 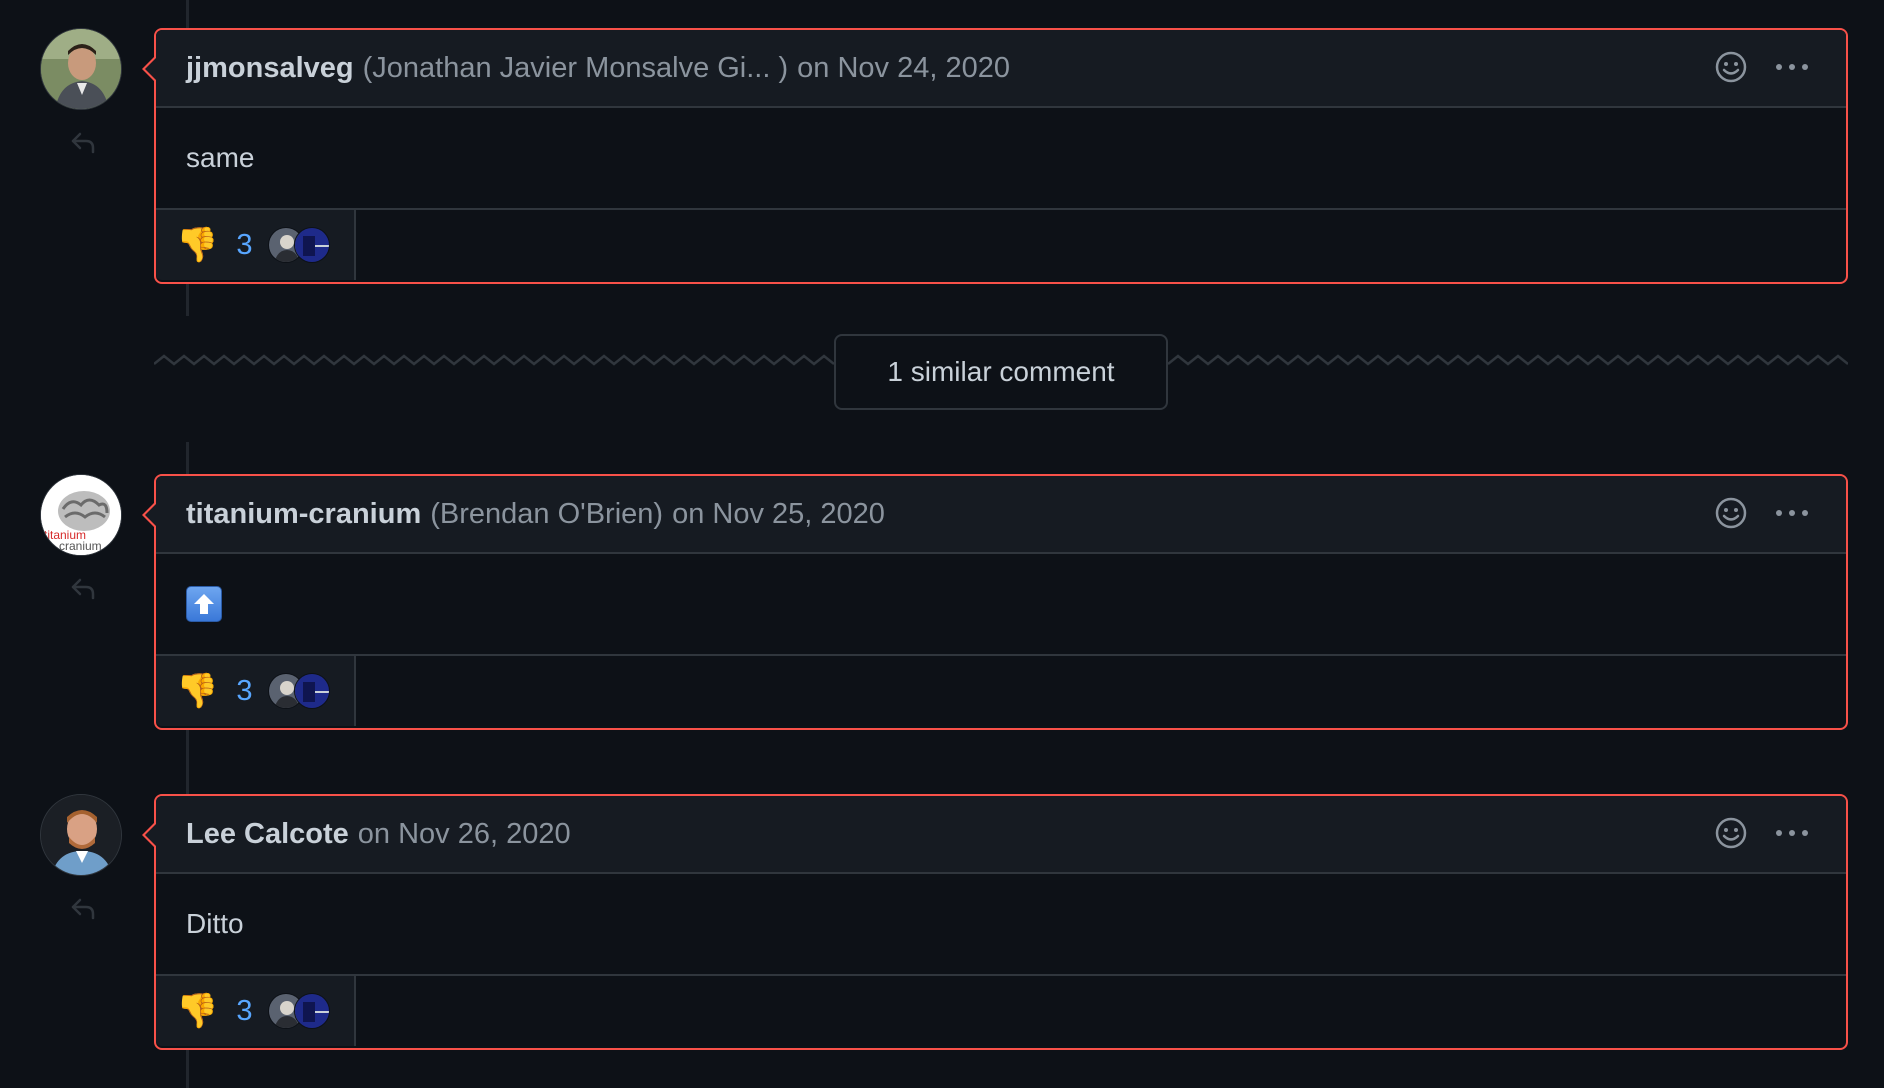 I want to click on author-link: Lee Calcote, so click(x=267, y=834).